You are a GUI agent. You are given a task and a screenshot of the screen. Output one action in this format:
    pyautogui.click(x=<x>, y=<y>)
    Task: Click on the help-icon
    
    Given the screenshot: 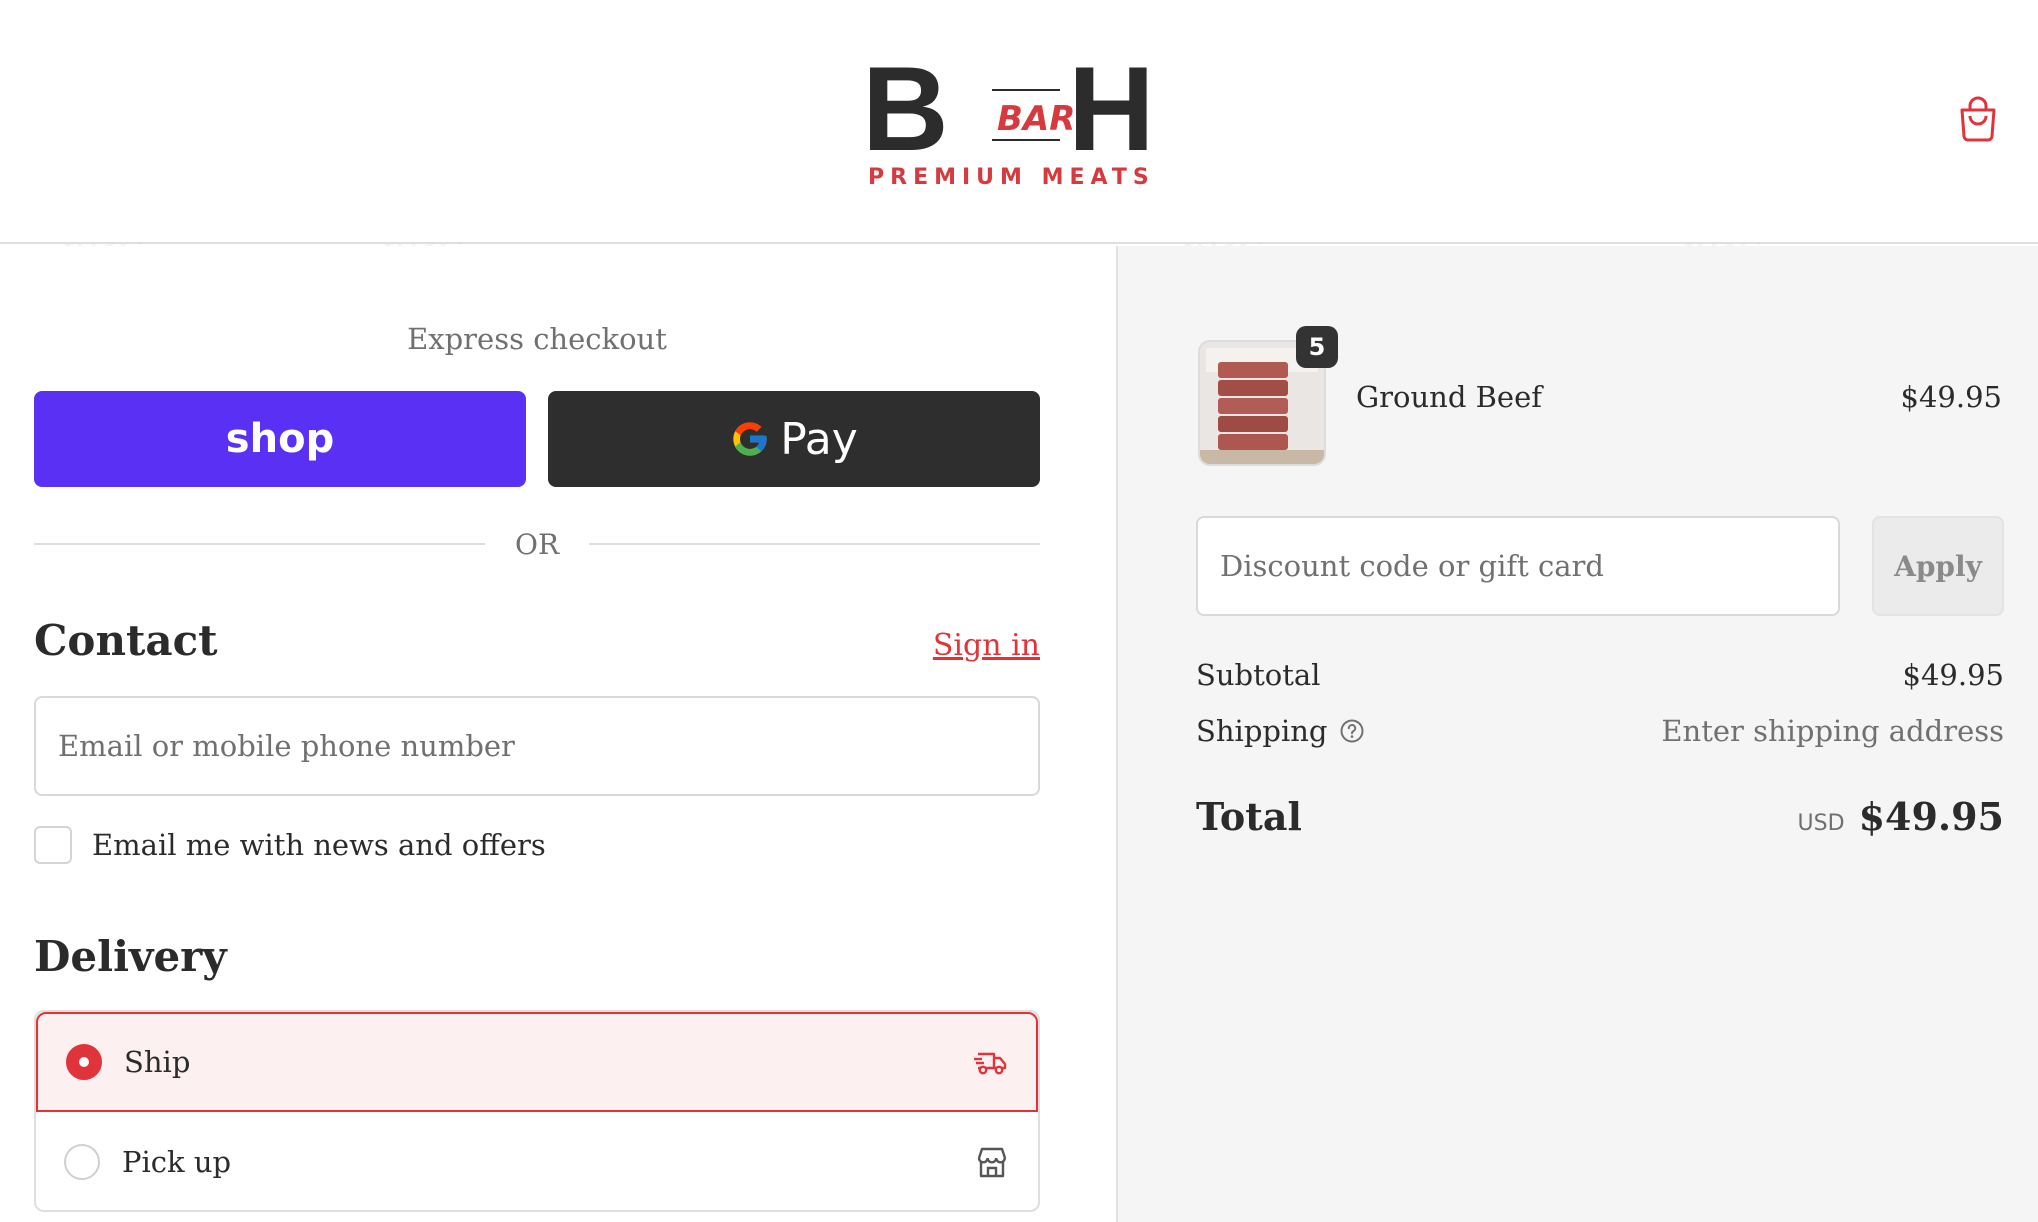 What is the action you would take?
    pyautogui.click(x=1352, y=731)
    